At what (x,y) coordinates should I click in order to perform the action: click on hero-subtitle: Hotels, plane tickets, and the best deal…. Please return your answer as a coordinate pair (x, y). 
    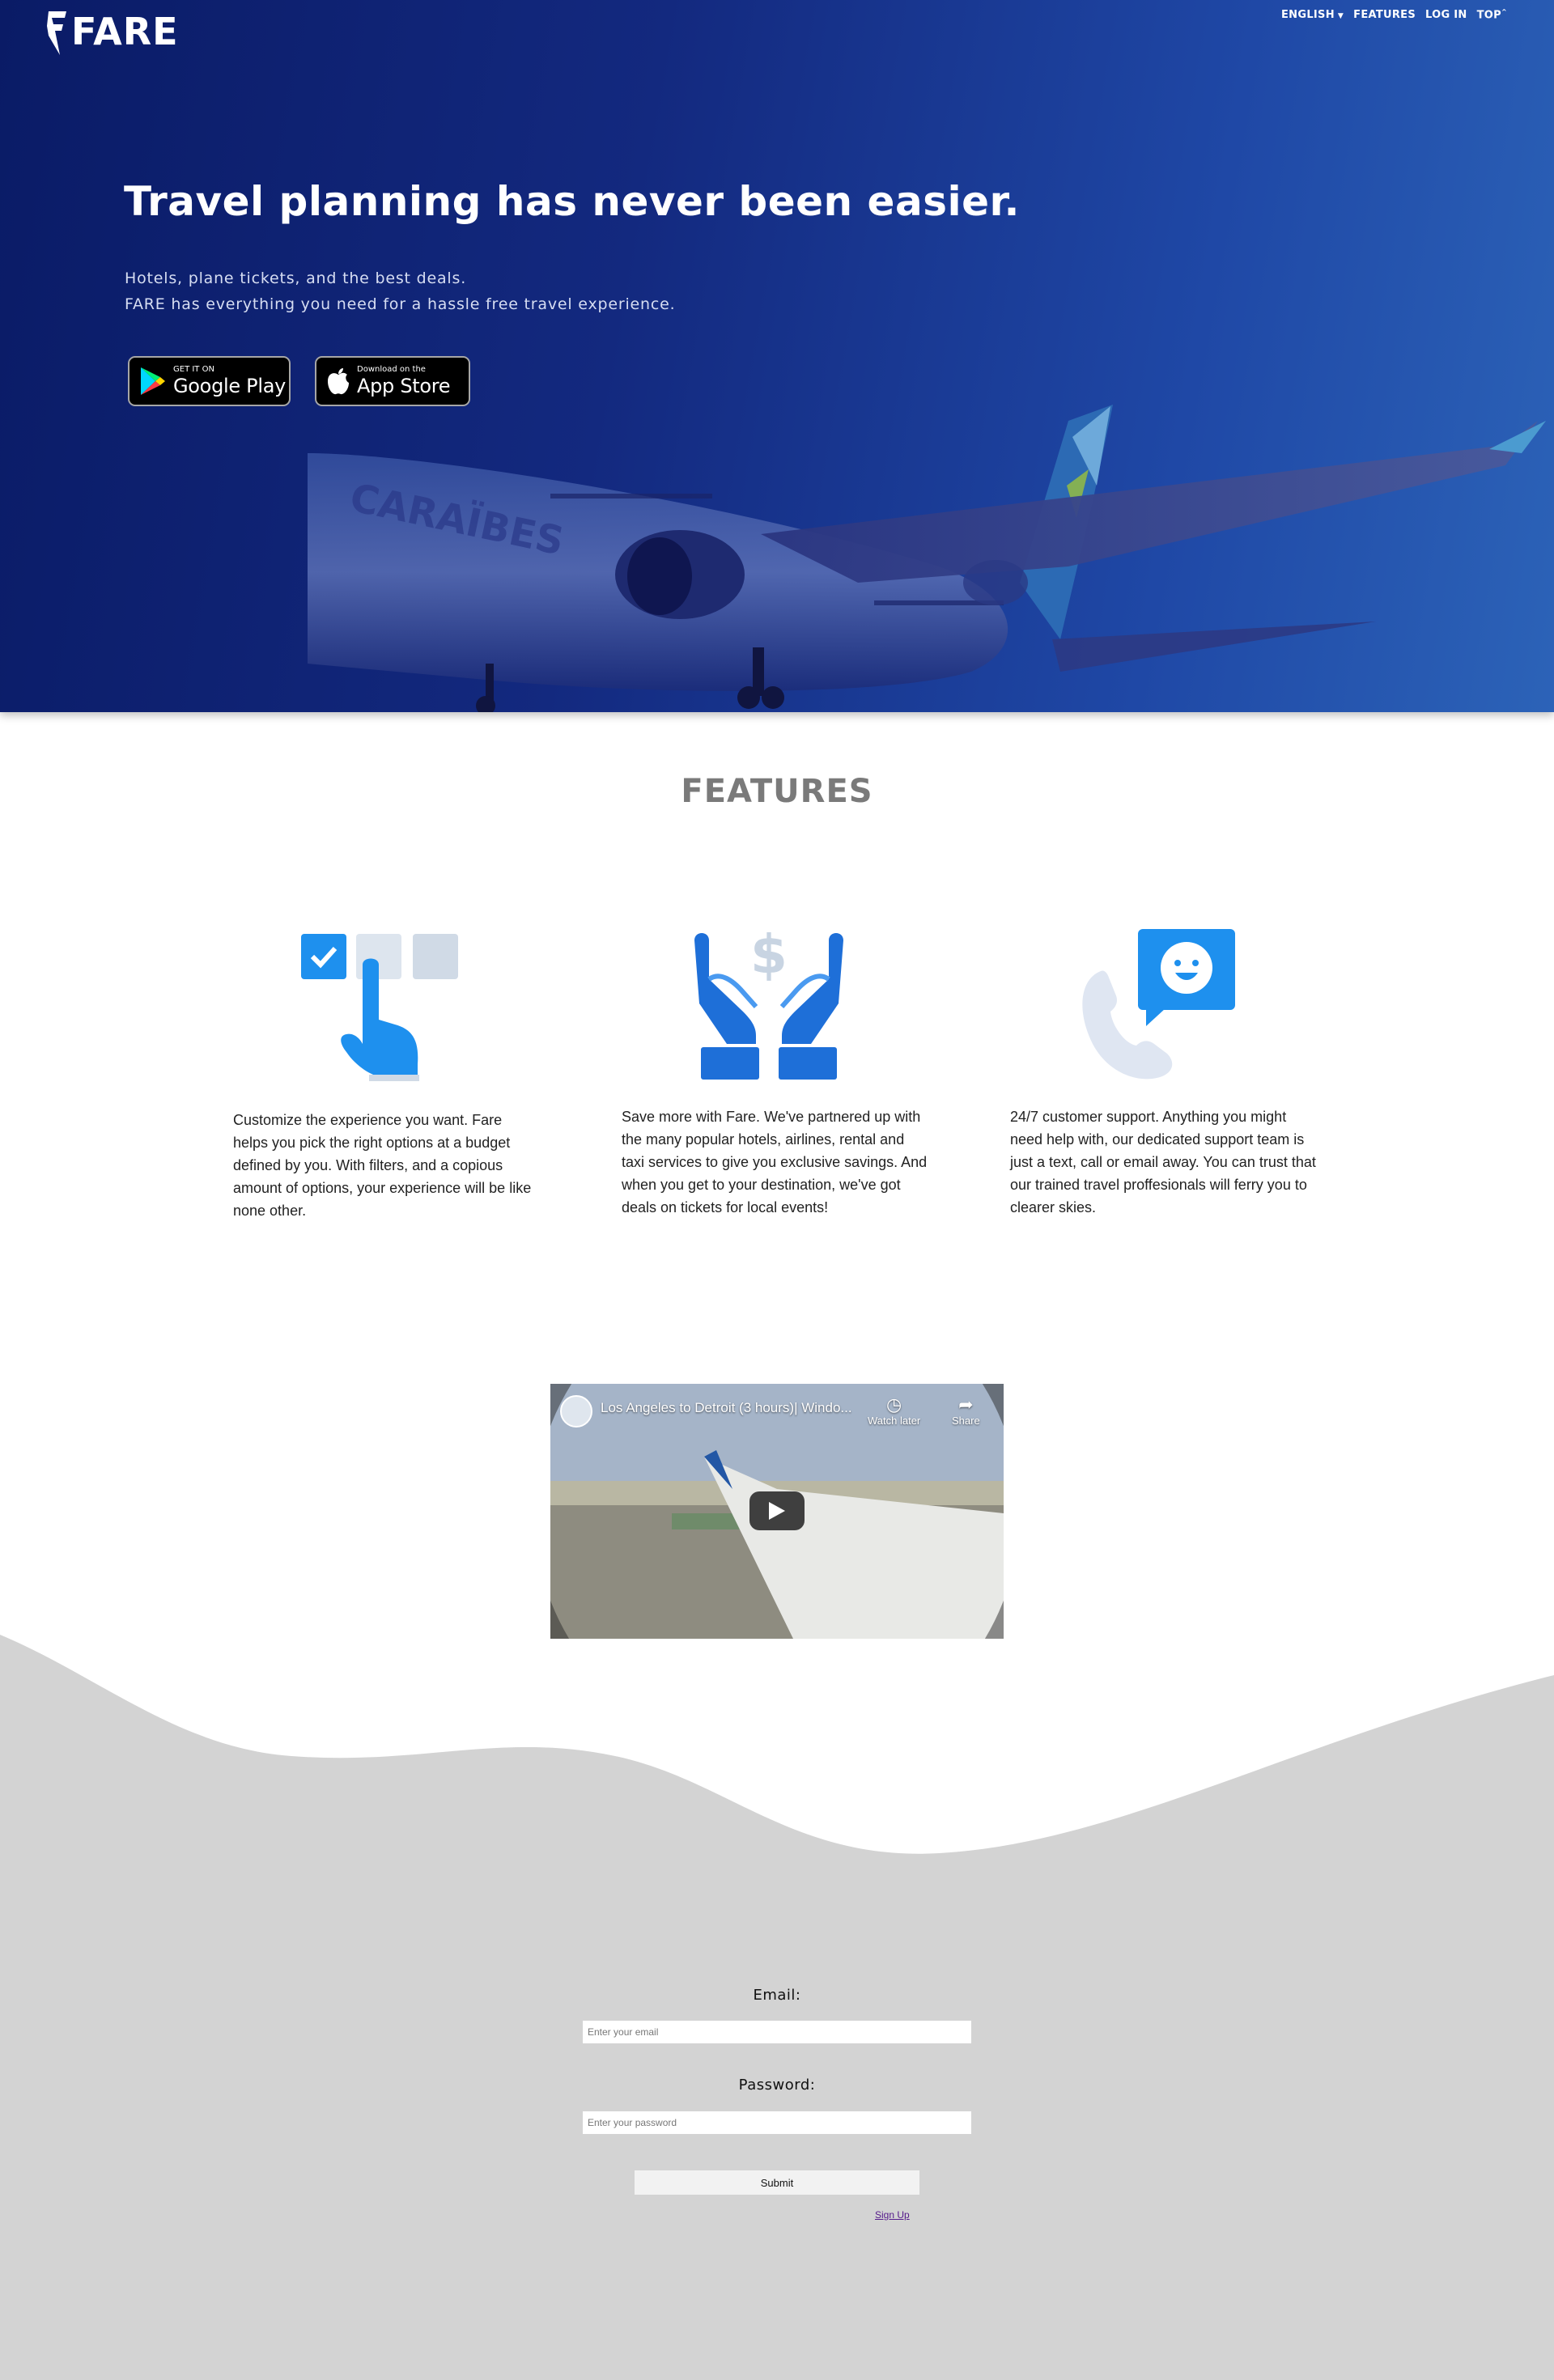
    Looking at the image, I should click on (400, 291).